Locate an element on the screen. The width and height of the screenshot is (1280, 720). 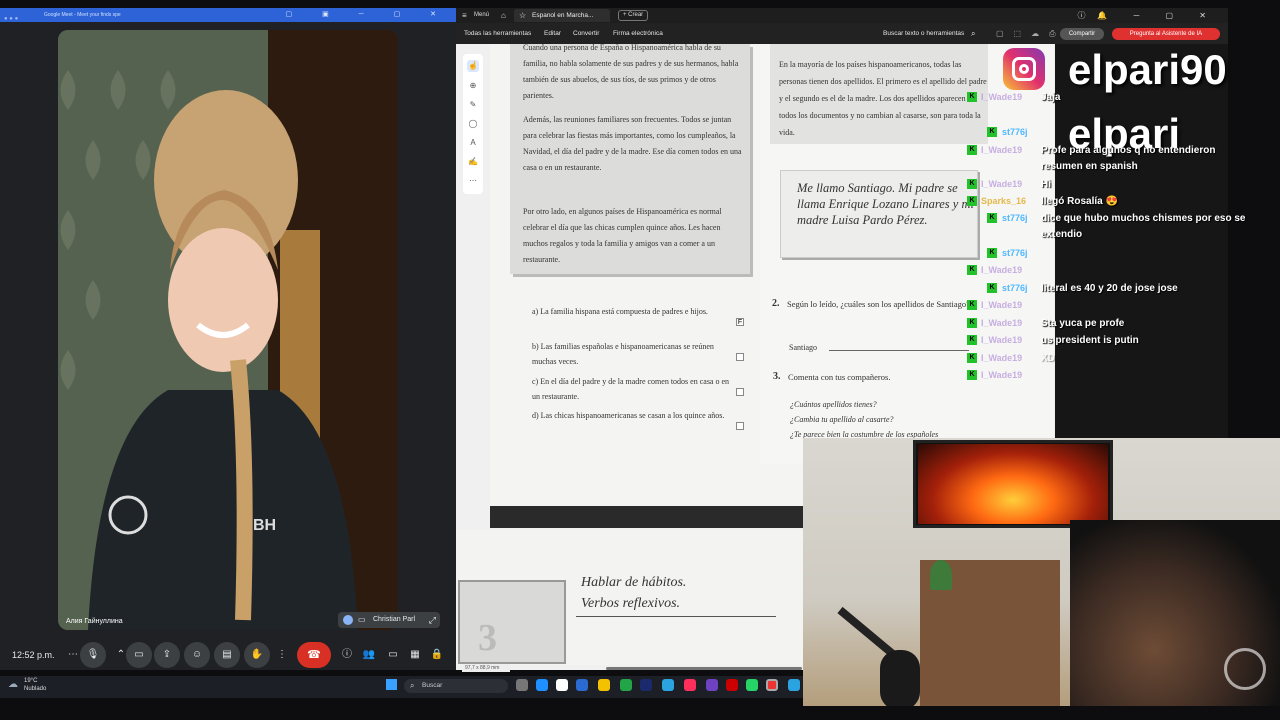
star-icon: ☆ is located at coordinates (522, 15).